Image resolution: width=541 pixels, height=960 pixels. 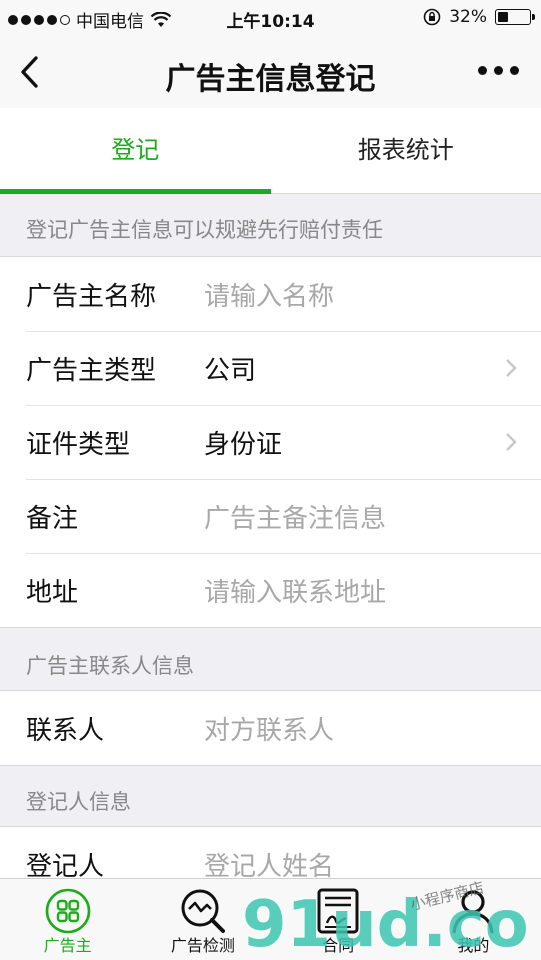 I want to click on contact-input: 对方联系人, so click(x=269, y=728).